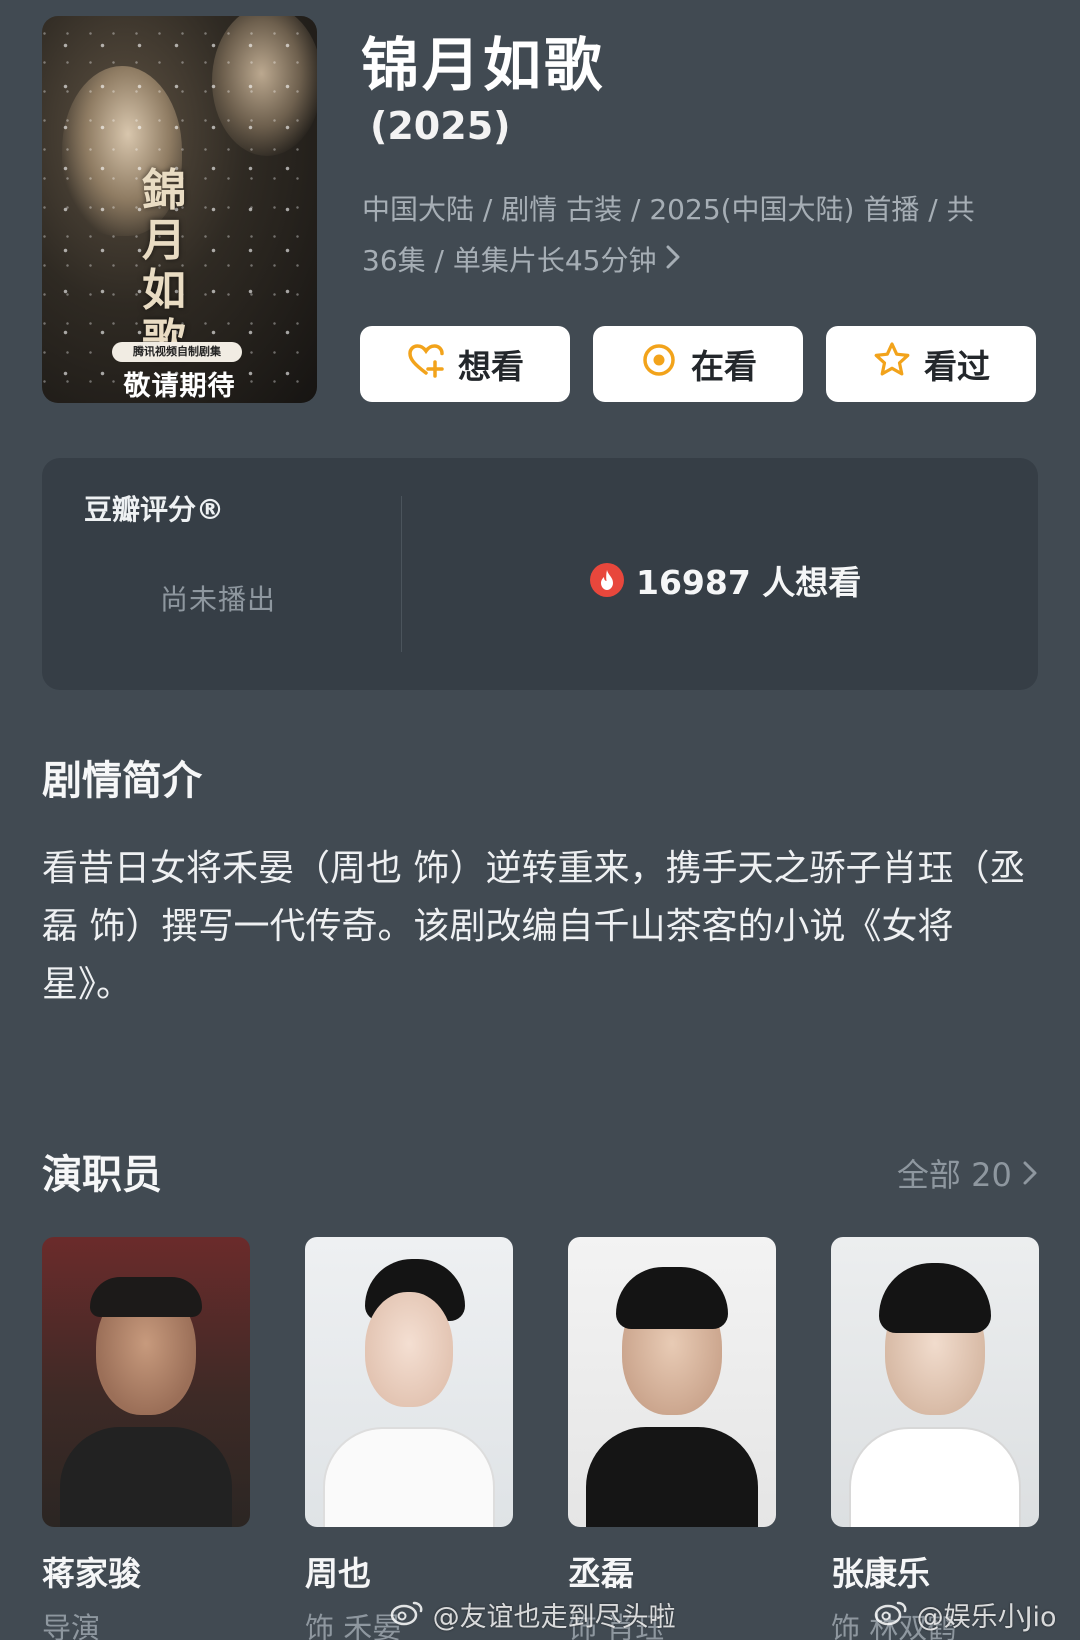 The height and width of the screenshot is (1640, 1080). What do you see at coordinates (540, 574) in the screenshot?
I see `rating-card: 豆瓣评分® 尚未播出 16987 人想看` at bounding box center [540, 574].